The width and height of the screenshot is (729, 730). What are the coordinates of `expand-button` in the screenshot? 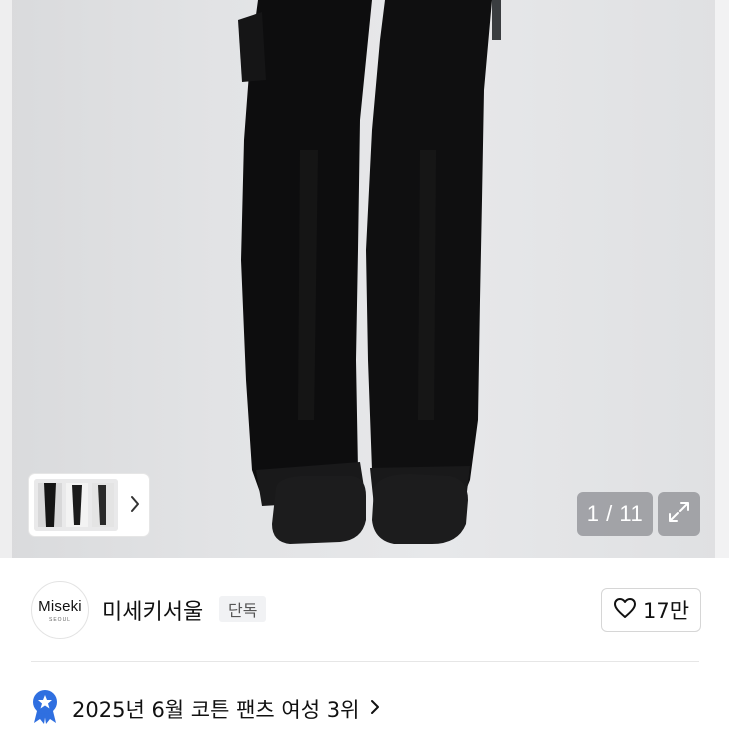 It's located at (679, 514).